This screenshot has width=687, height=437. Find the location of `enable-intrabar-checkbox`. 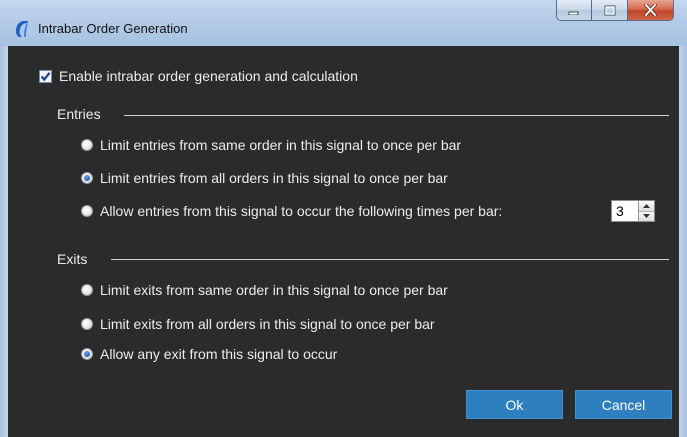

enable-intrabar-checkbox is located at coordinates (45, 76).